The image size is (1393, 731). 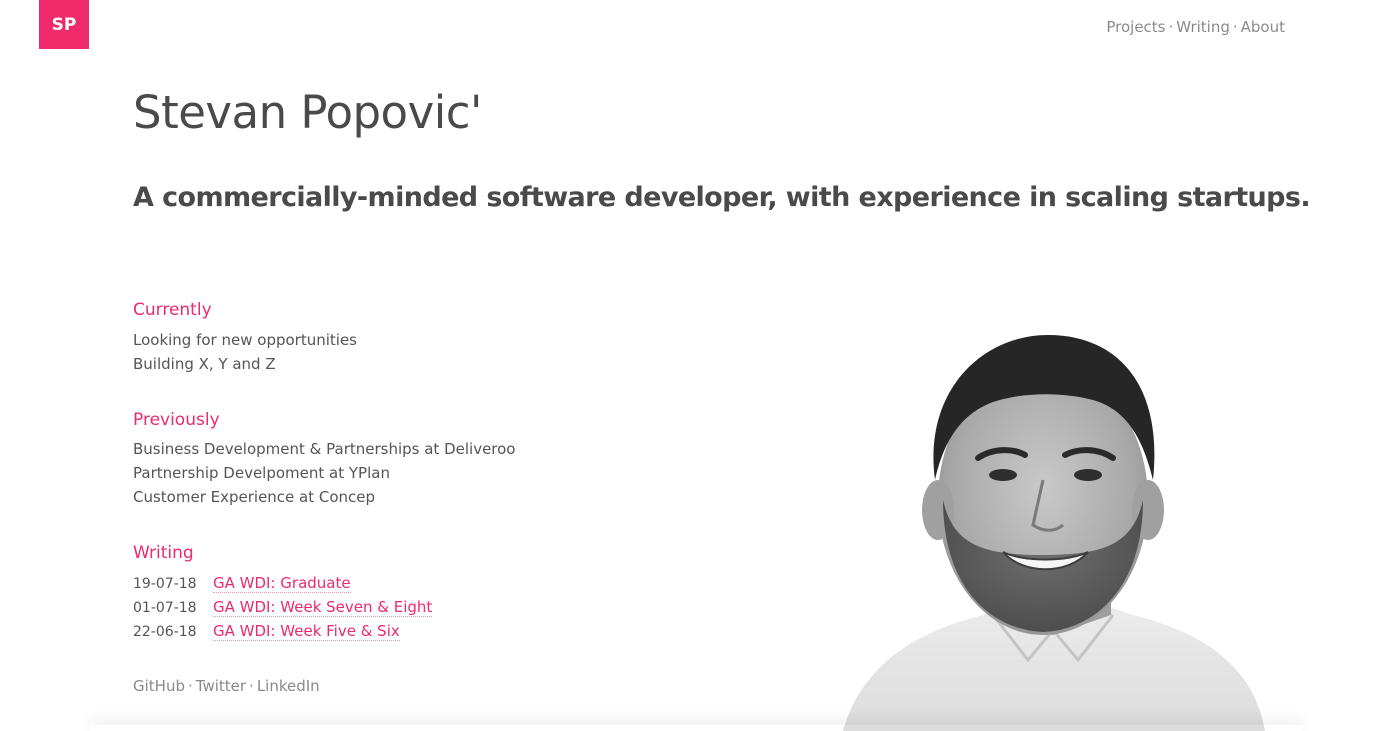 I want to click on nav-writing-link: Writing, so click(x=1203, y=27).